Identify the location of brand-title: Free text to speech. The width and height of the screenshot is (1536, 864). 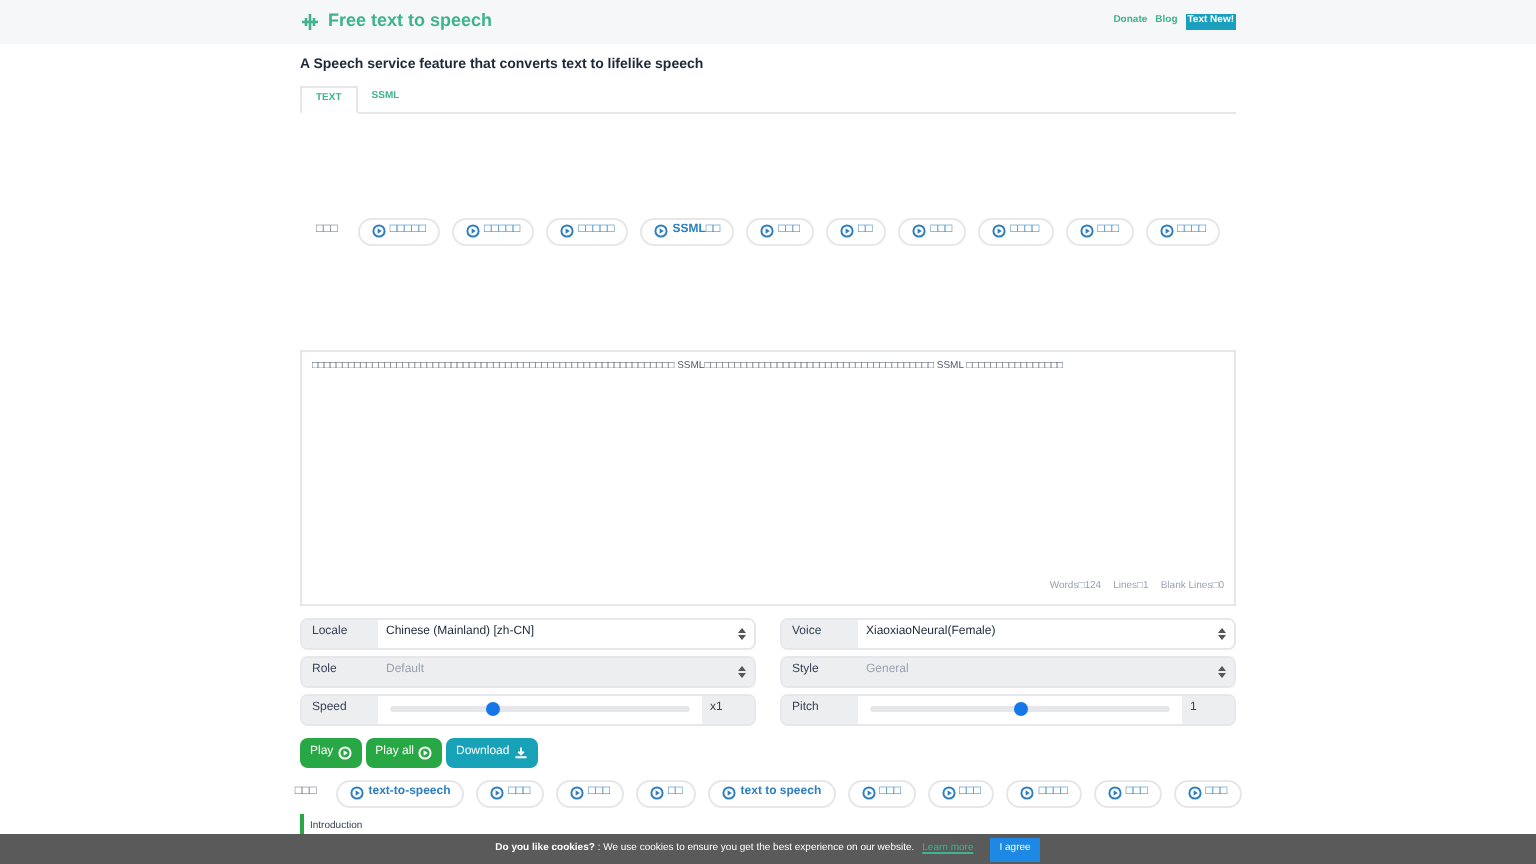
(410, 22).